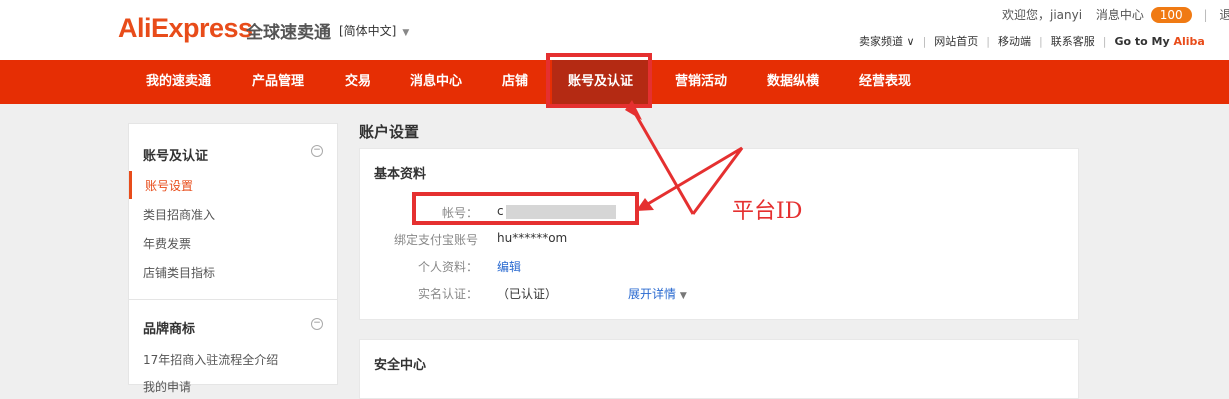 The image size is (1229, 399). Describe the element at coordinates (515, 82) in the screenshot. I see `nav-store: 店铺` at that location.